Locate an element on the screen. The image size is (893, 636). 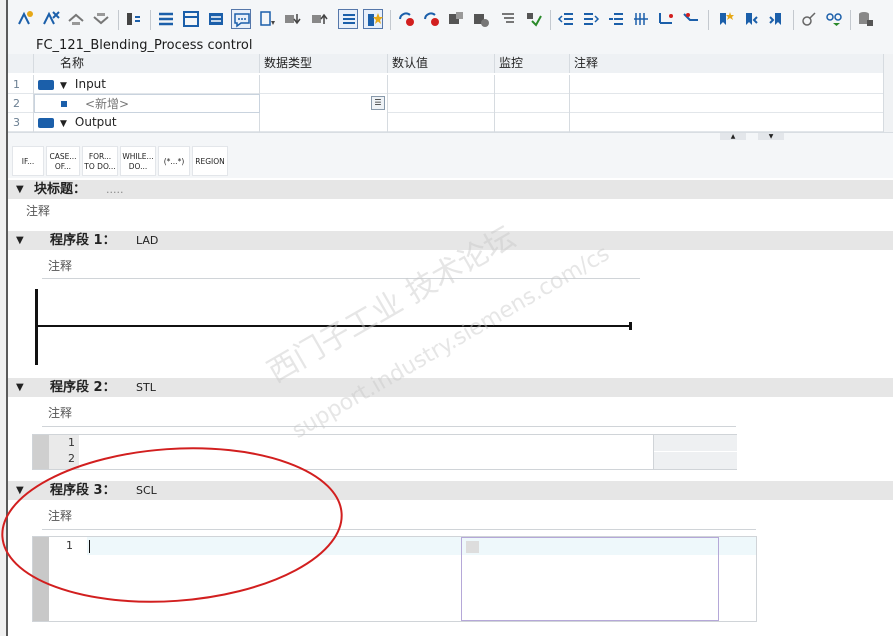
comment-block-button: (*...*) is located at coordinates (174, 161).